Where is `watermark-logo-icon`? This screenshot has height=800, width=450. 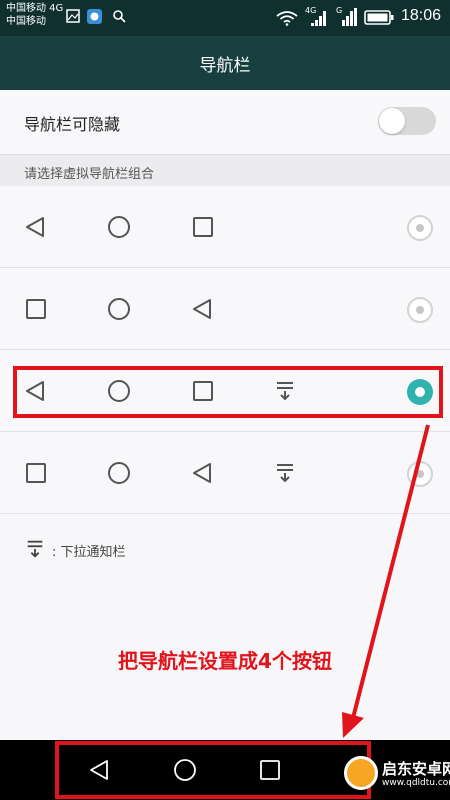 watermark-logo-icon is located at coordinates (361, 773).